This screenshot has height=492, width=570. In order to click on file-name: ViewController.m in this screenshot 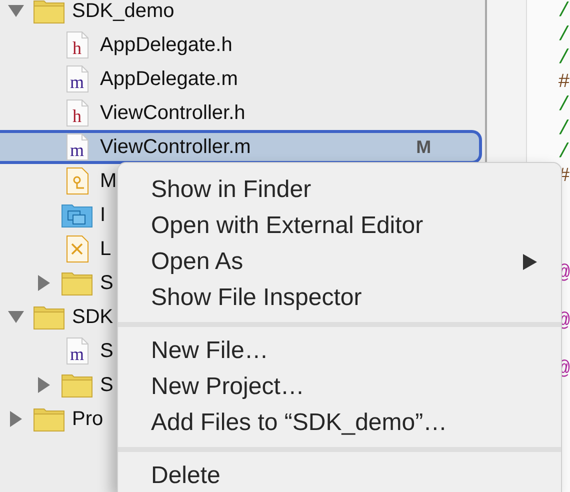, I will do `click(175, 147)`.